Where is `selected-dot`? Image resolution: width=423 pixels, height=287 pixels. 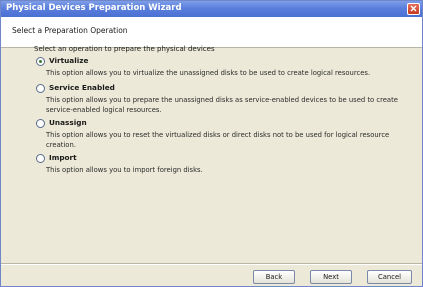
selected-dot is located at coordinates (40, 61).